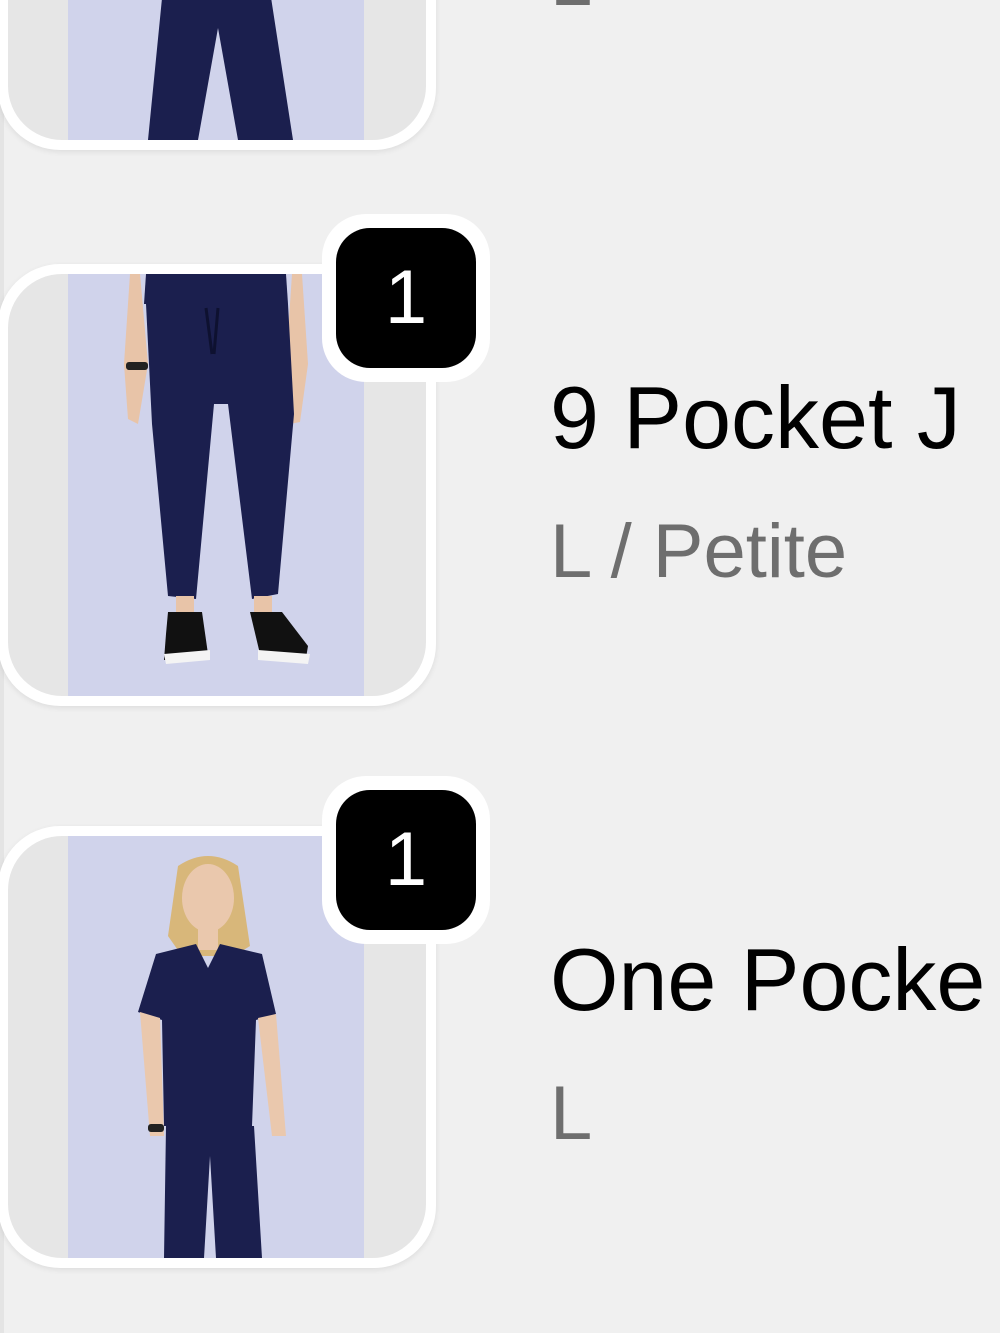 The width and height of the screenshot is (1000, 1333). What do you see at coordinates (216, 70) in the screenshot?
I see `navy-scrub-pants-image` at bounding box center [216, 70].